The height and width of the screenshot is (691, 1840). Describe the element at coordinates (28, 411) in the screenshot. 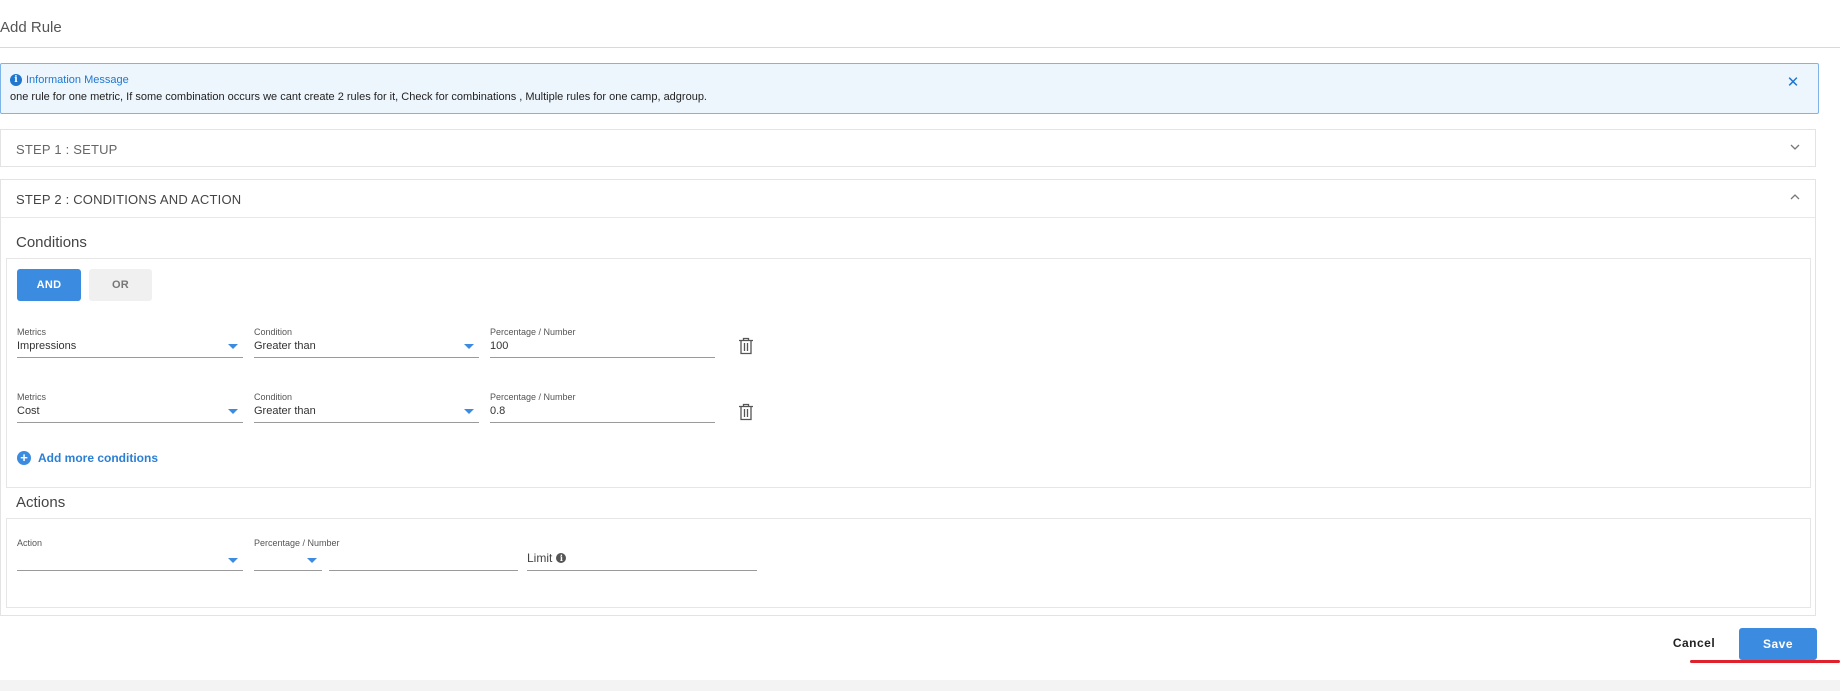

I see `metric-value: Cost` at that location.